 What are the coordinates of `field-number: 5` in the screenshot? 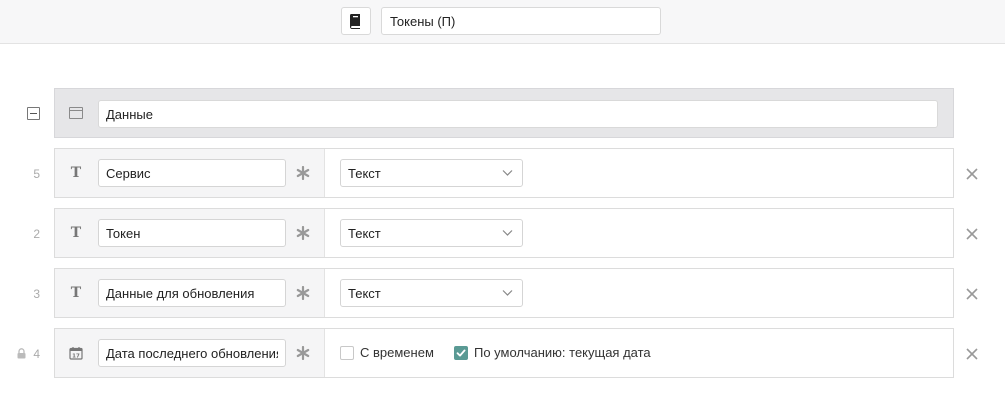 It's located at (36, 174).